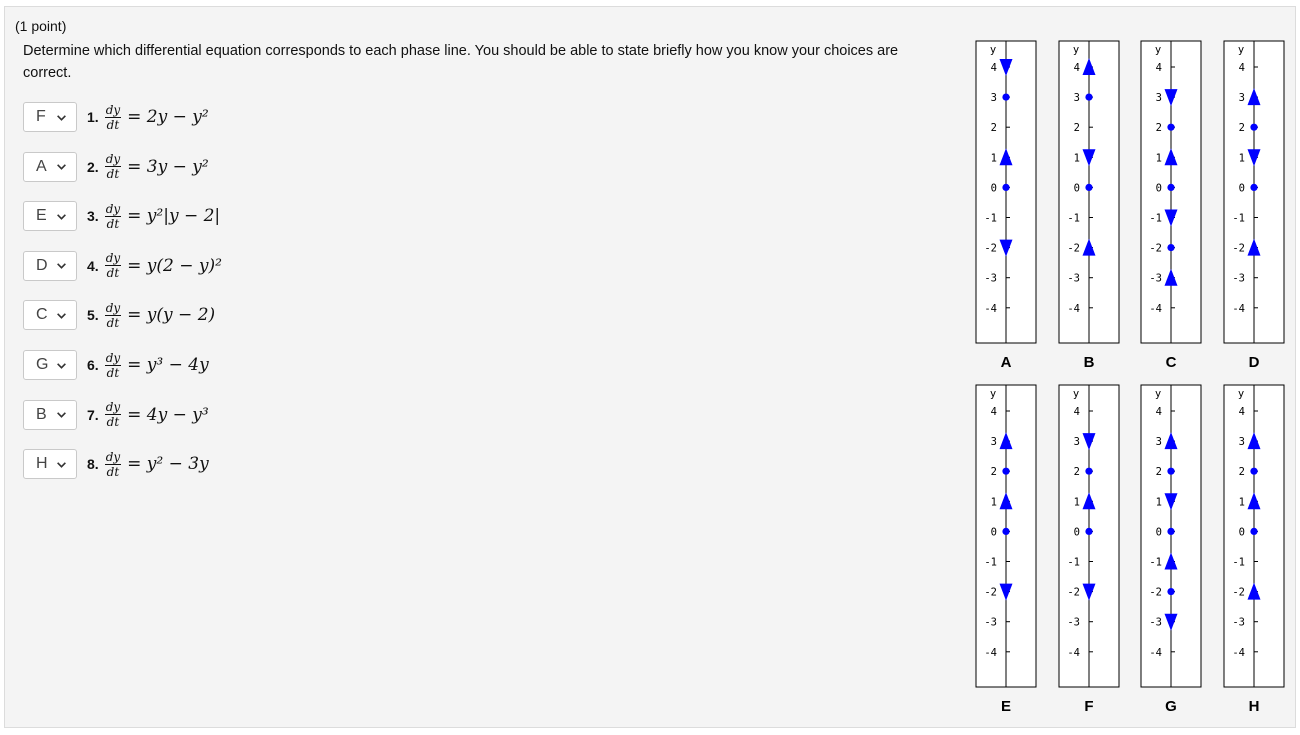 The image size is (1300, 735). I want to click on phase-line-label: F, so click(1088, 706).